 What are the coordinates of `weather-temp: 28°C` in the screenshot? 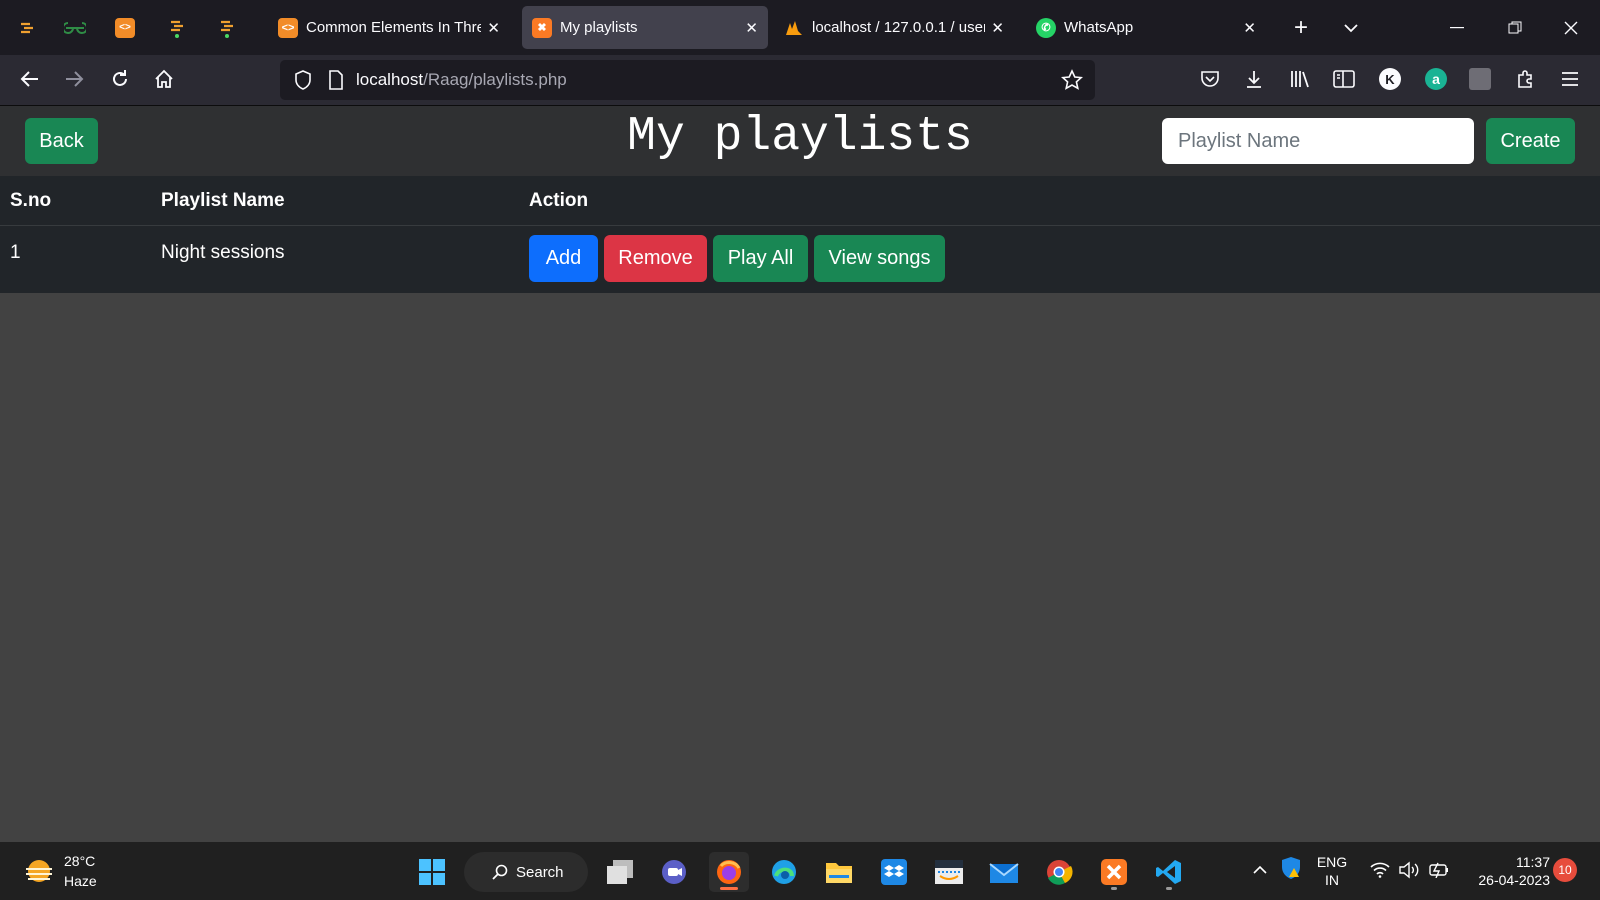 It's located at (80, 861).